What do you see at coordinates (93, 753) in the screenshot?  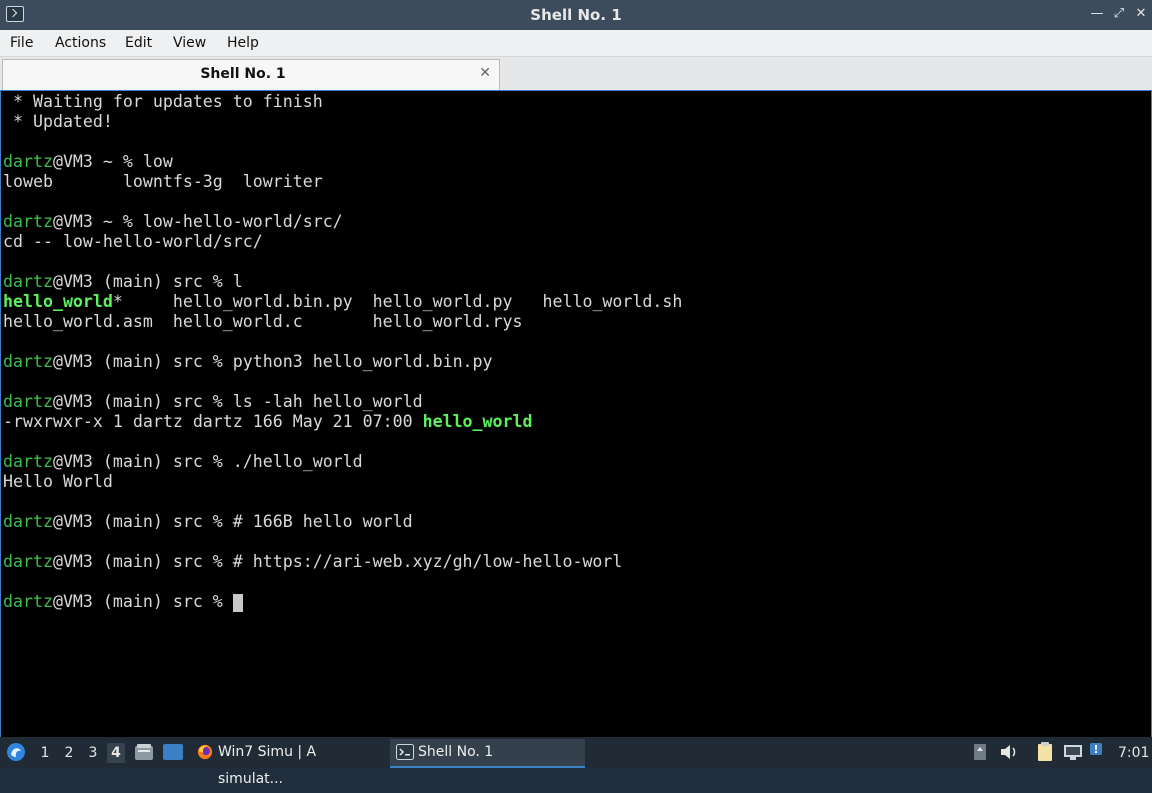 I see `workspace-3: 3` at bounding box center [93, 753].